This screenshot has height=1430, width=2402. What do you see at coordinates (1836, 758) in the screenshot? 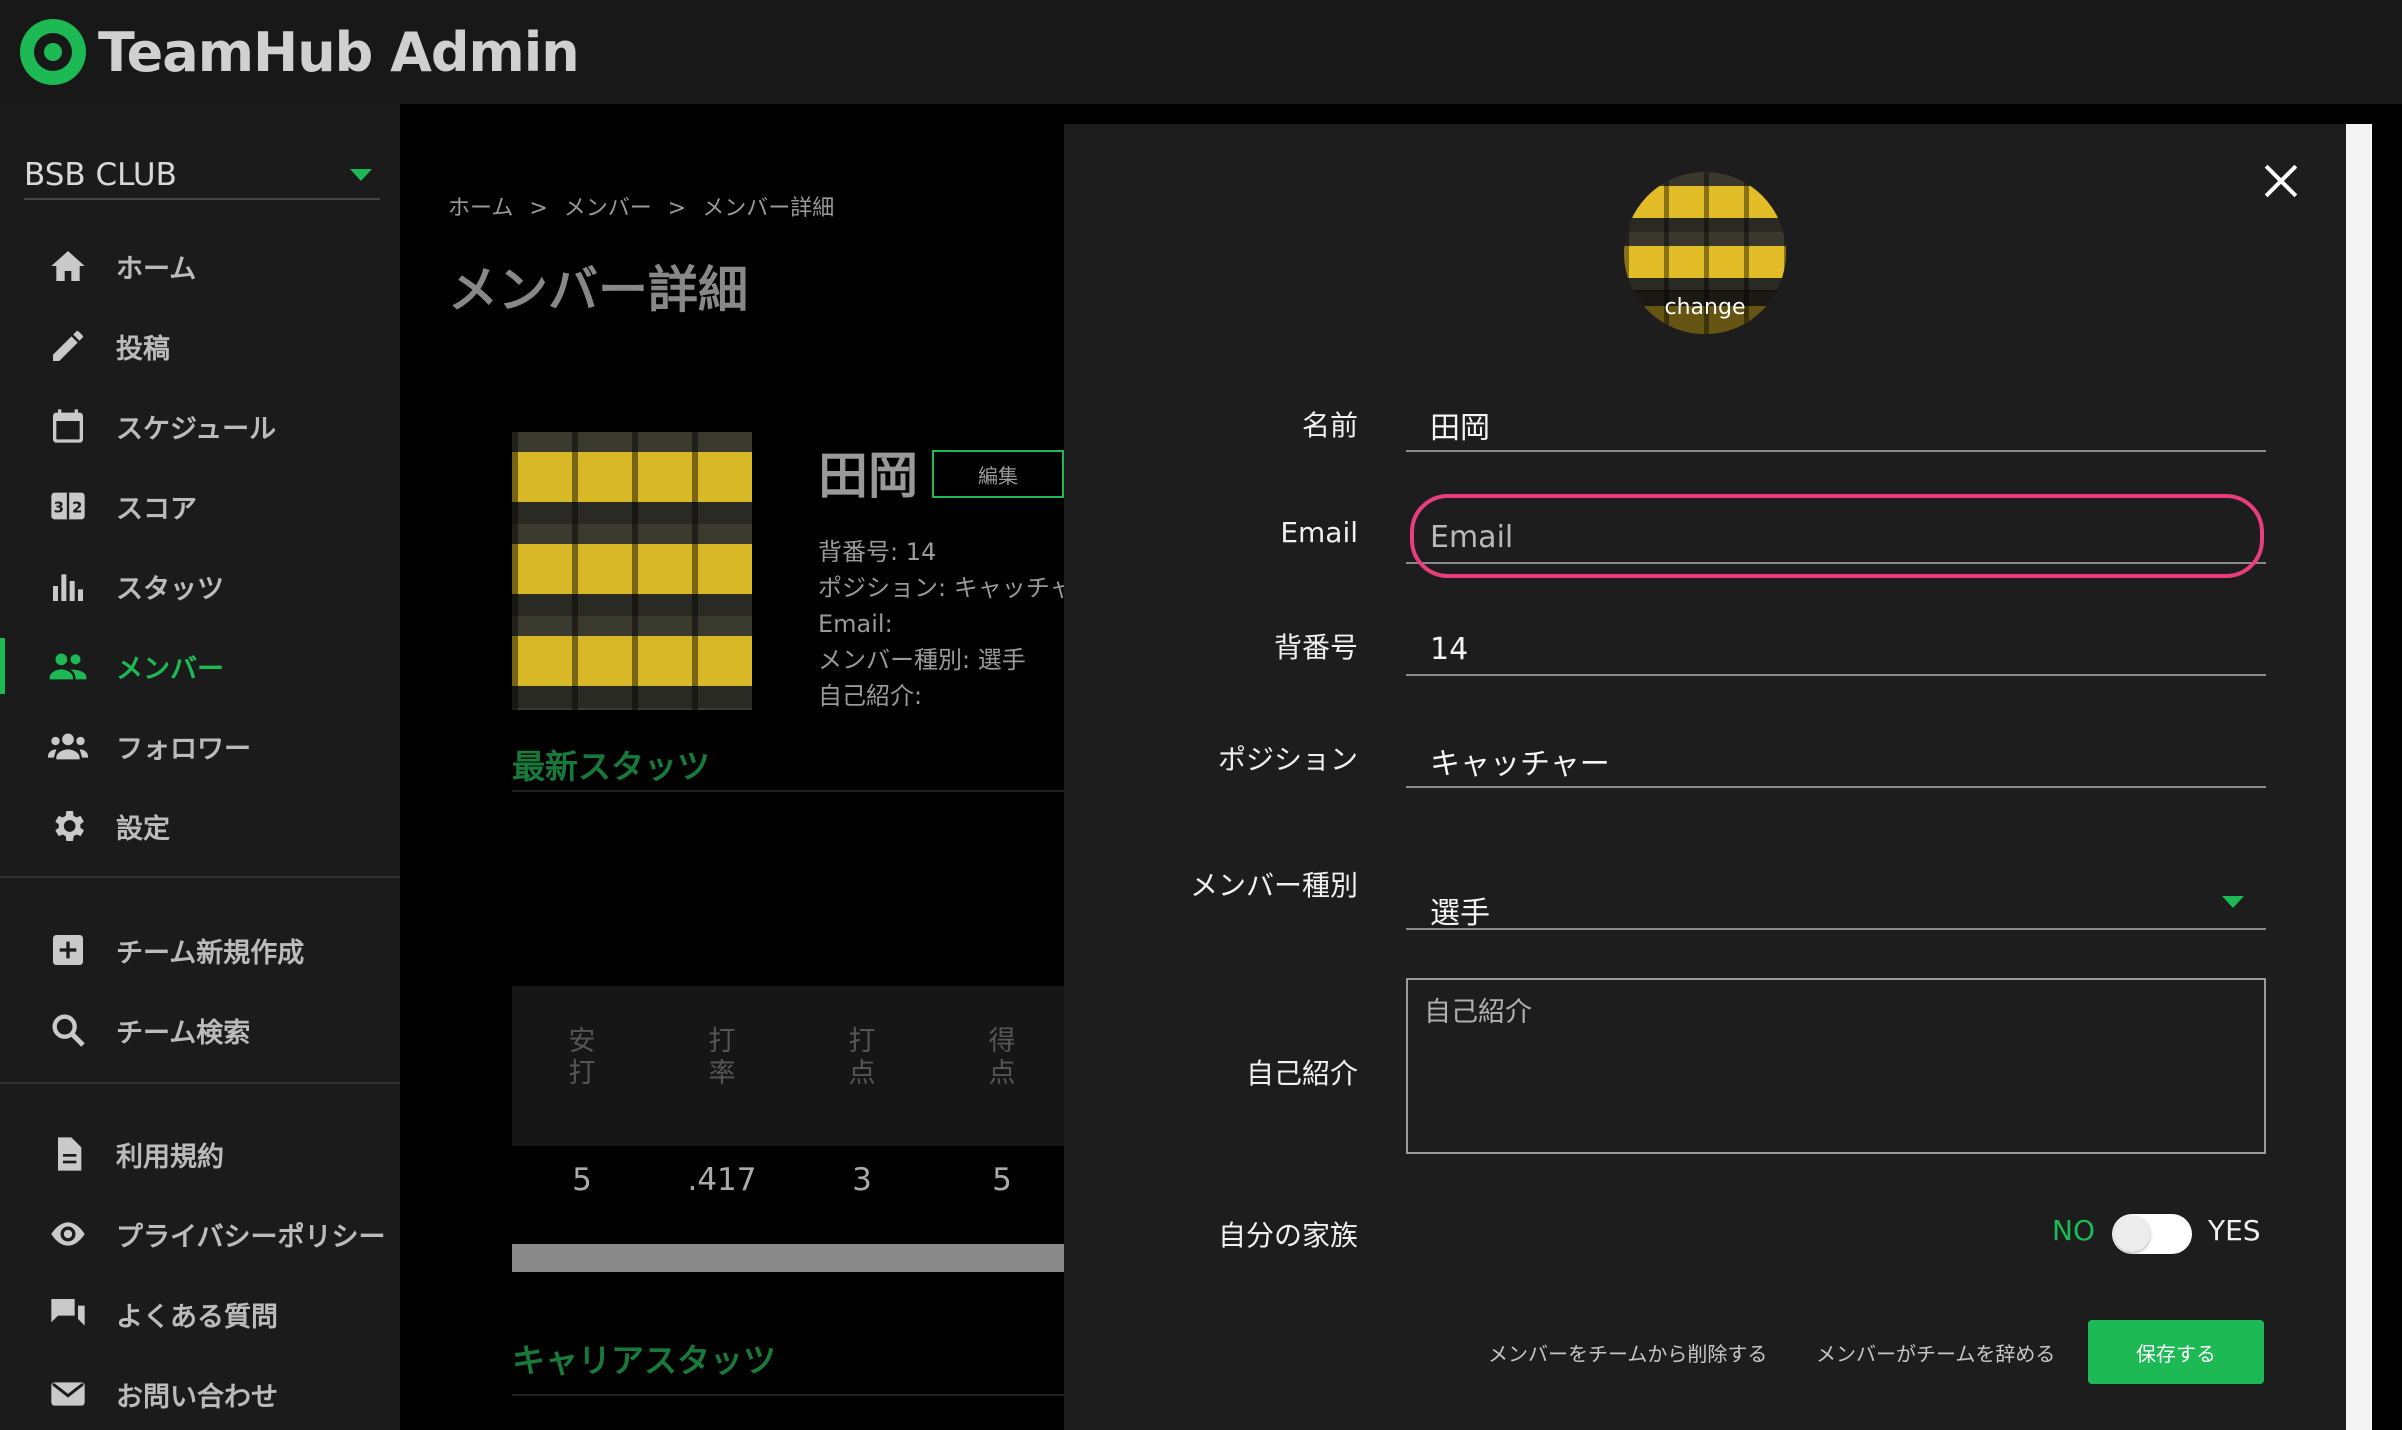
I see `position-field` at bounding box center [1836, 758].